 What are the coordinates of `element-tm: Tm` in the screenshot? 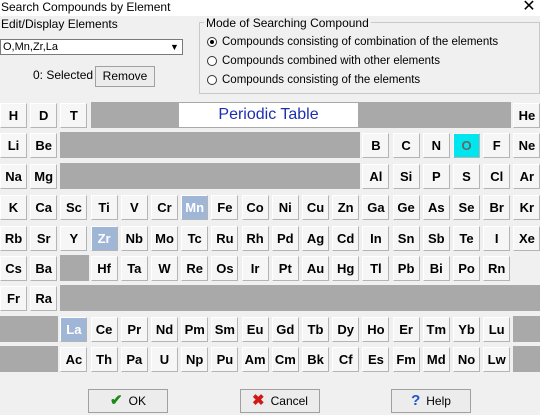 It's located at (436, 329).